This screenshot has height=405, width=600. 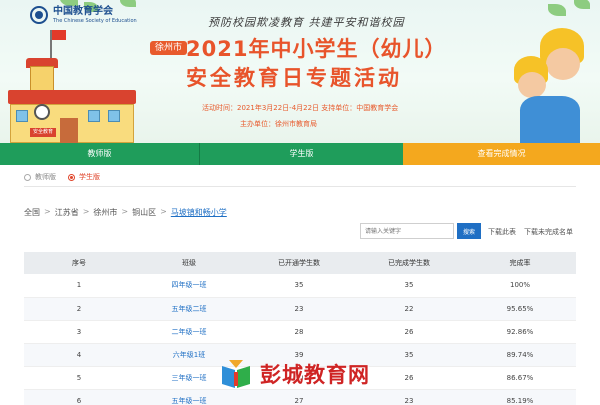 I want to click on cell-class-link: 五年级二班, so click(x=189, y=309).